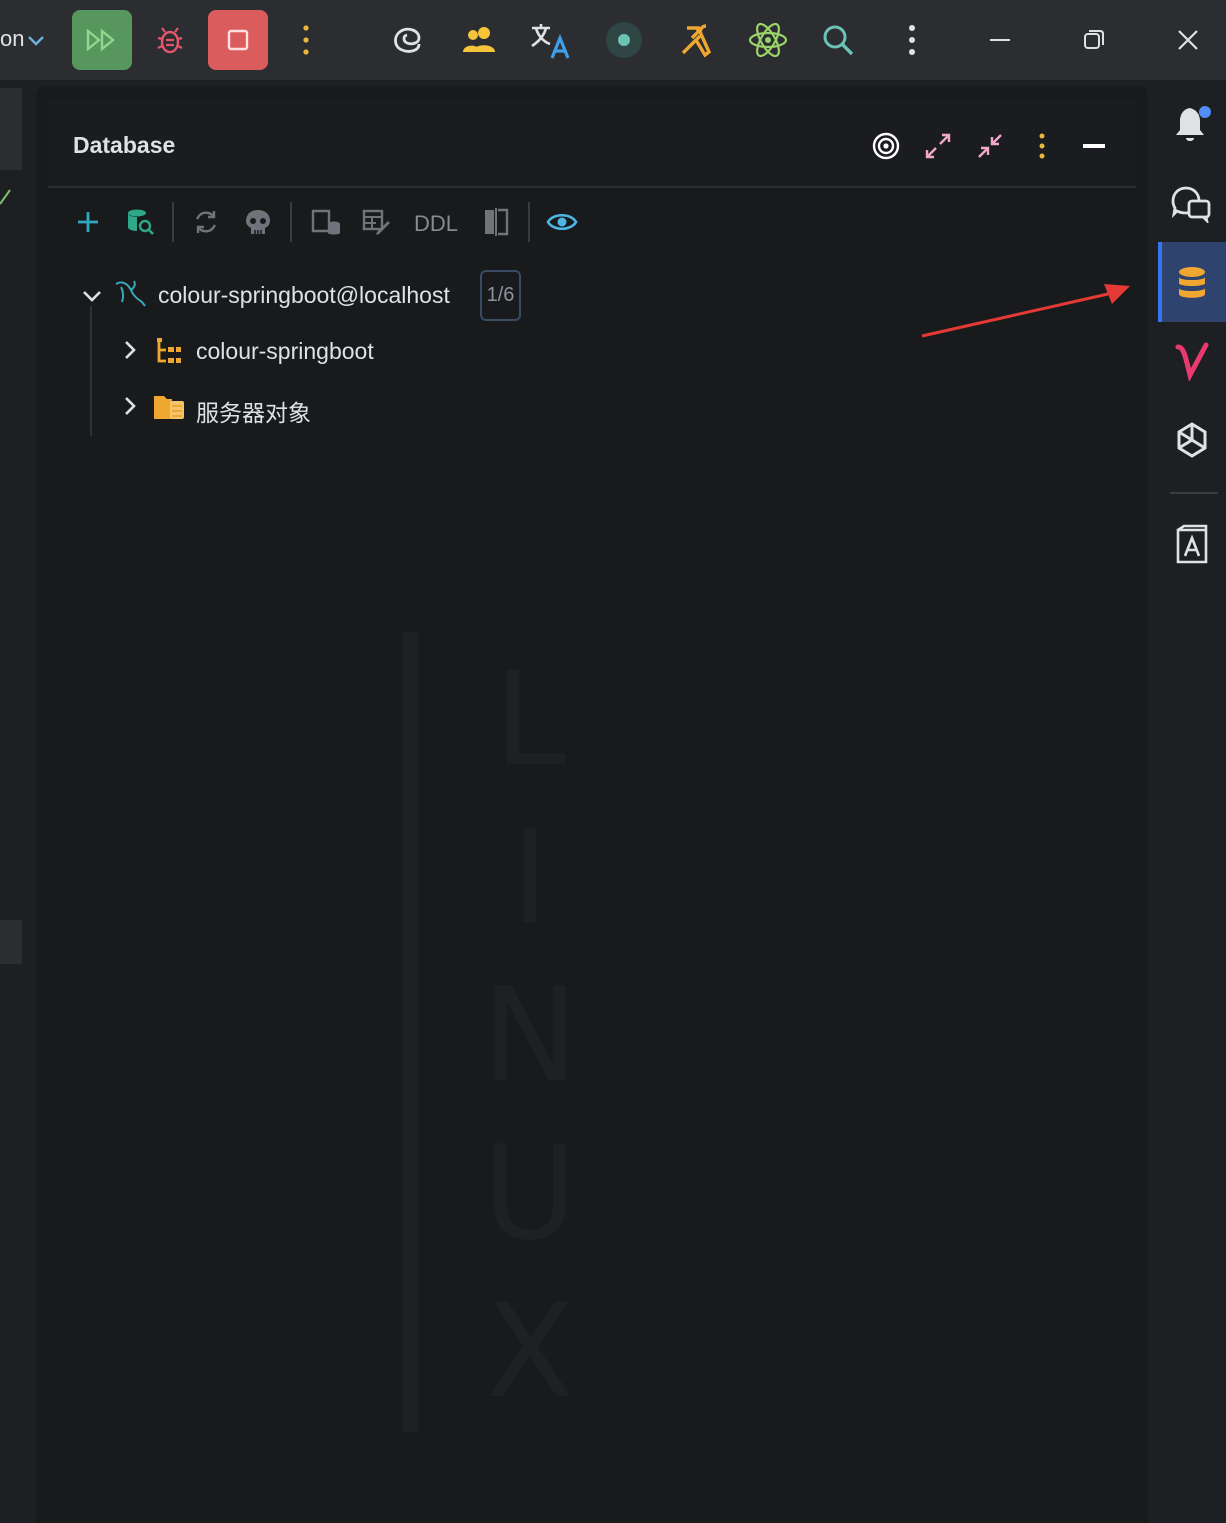  I want to click on db-script-icon, so click(325, 222).